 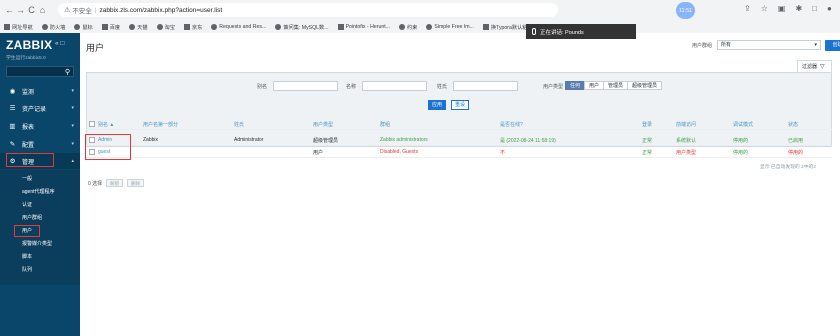 I want to click on highlight-box-admin, so click(x=30, y=160).